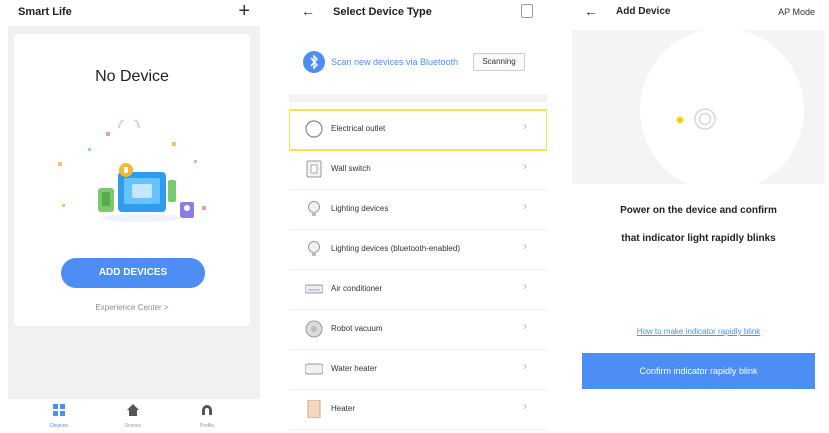 This screenshot has width=829, height=433. I want to click on outlet-icon, so click(314, 129).